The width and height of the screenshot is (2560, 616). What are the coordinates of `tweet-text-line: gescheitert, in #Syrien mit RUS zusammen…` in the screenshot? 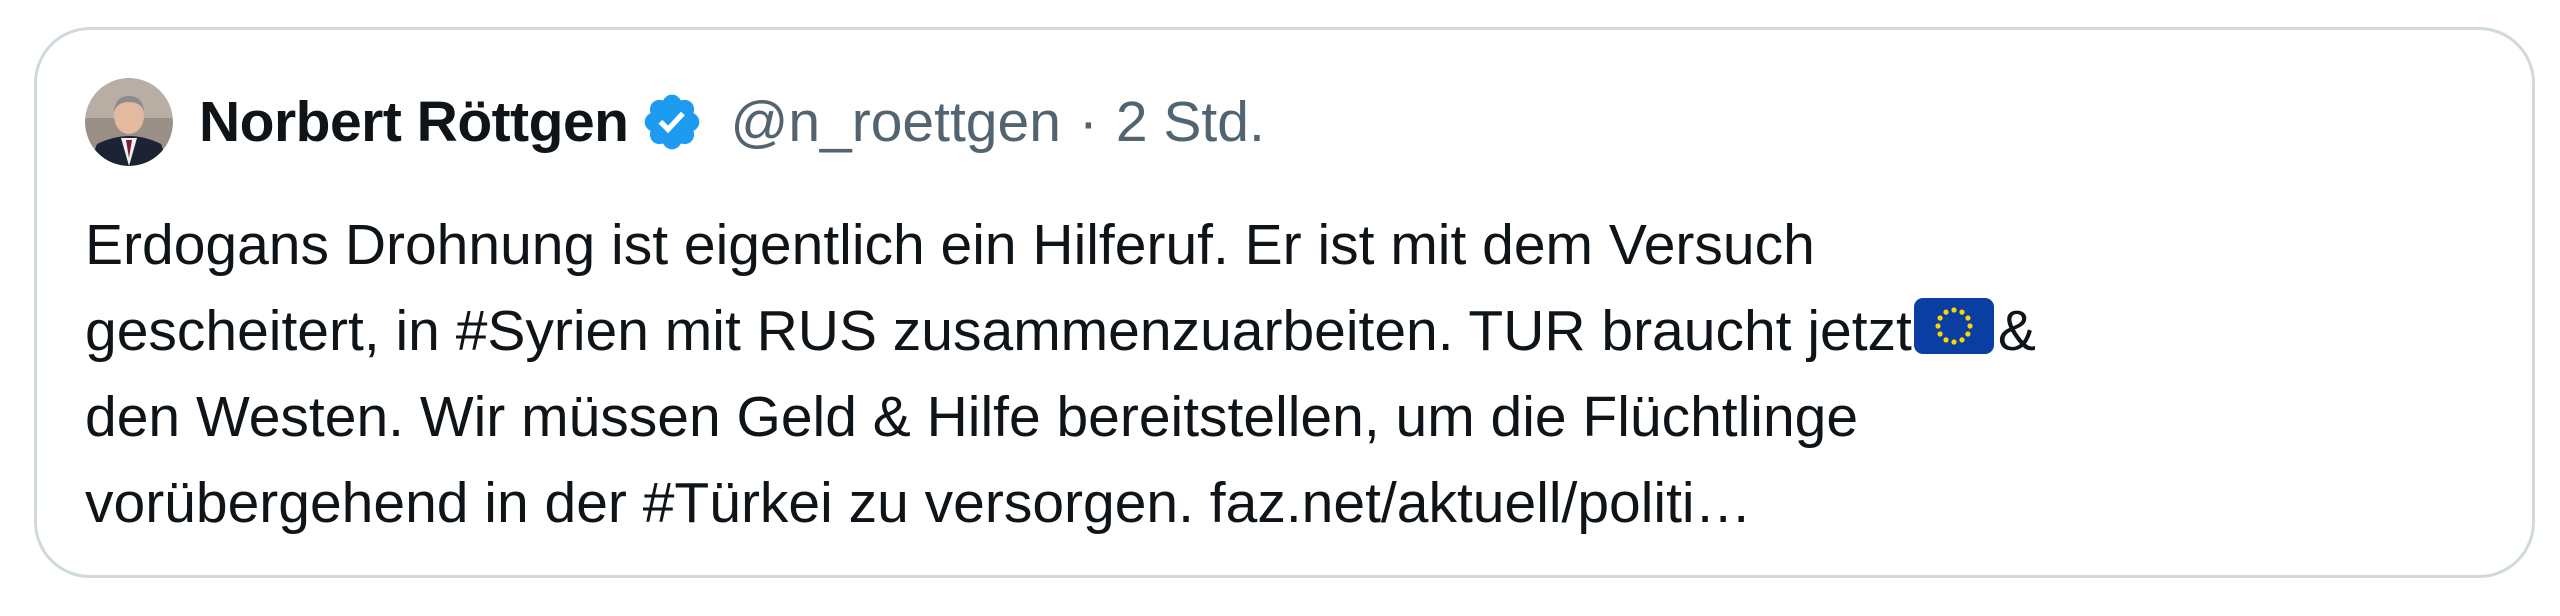 It's located at (1295, 331).